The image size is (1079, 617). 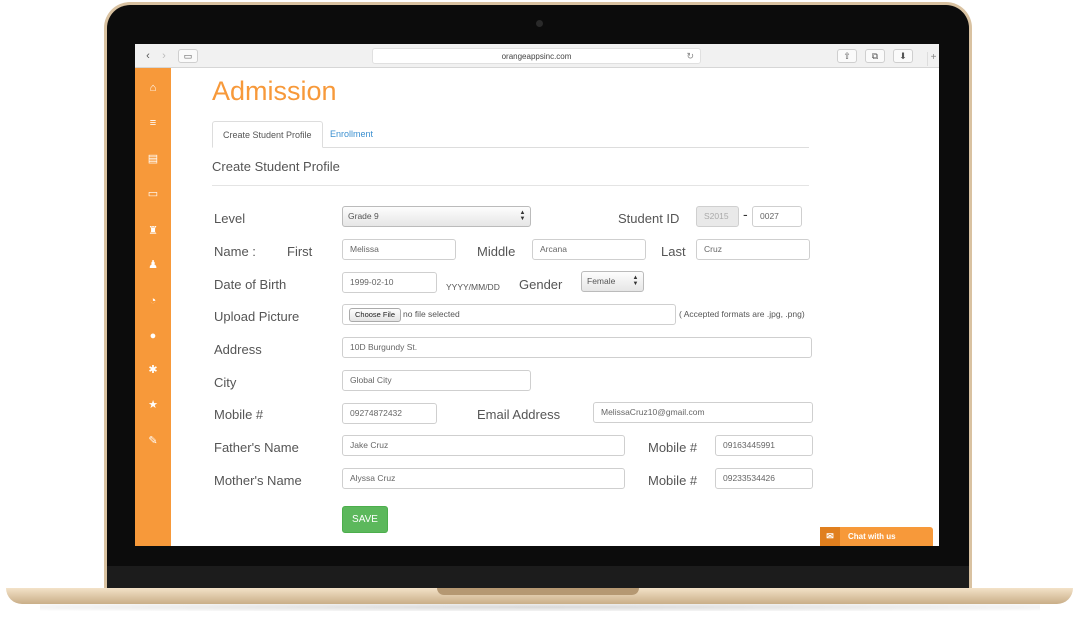 I want to click on choose-file-button: Choose File, so click(x=375, y=315).